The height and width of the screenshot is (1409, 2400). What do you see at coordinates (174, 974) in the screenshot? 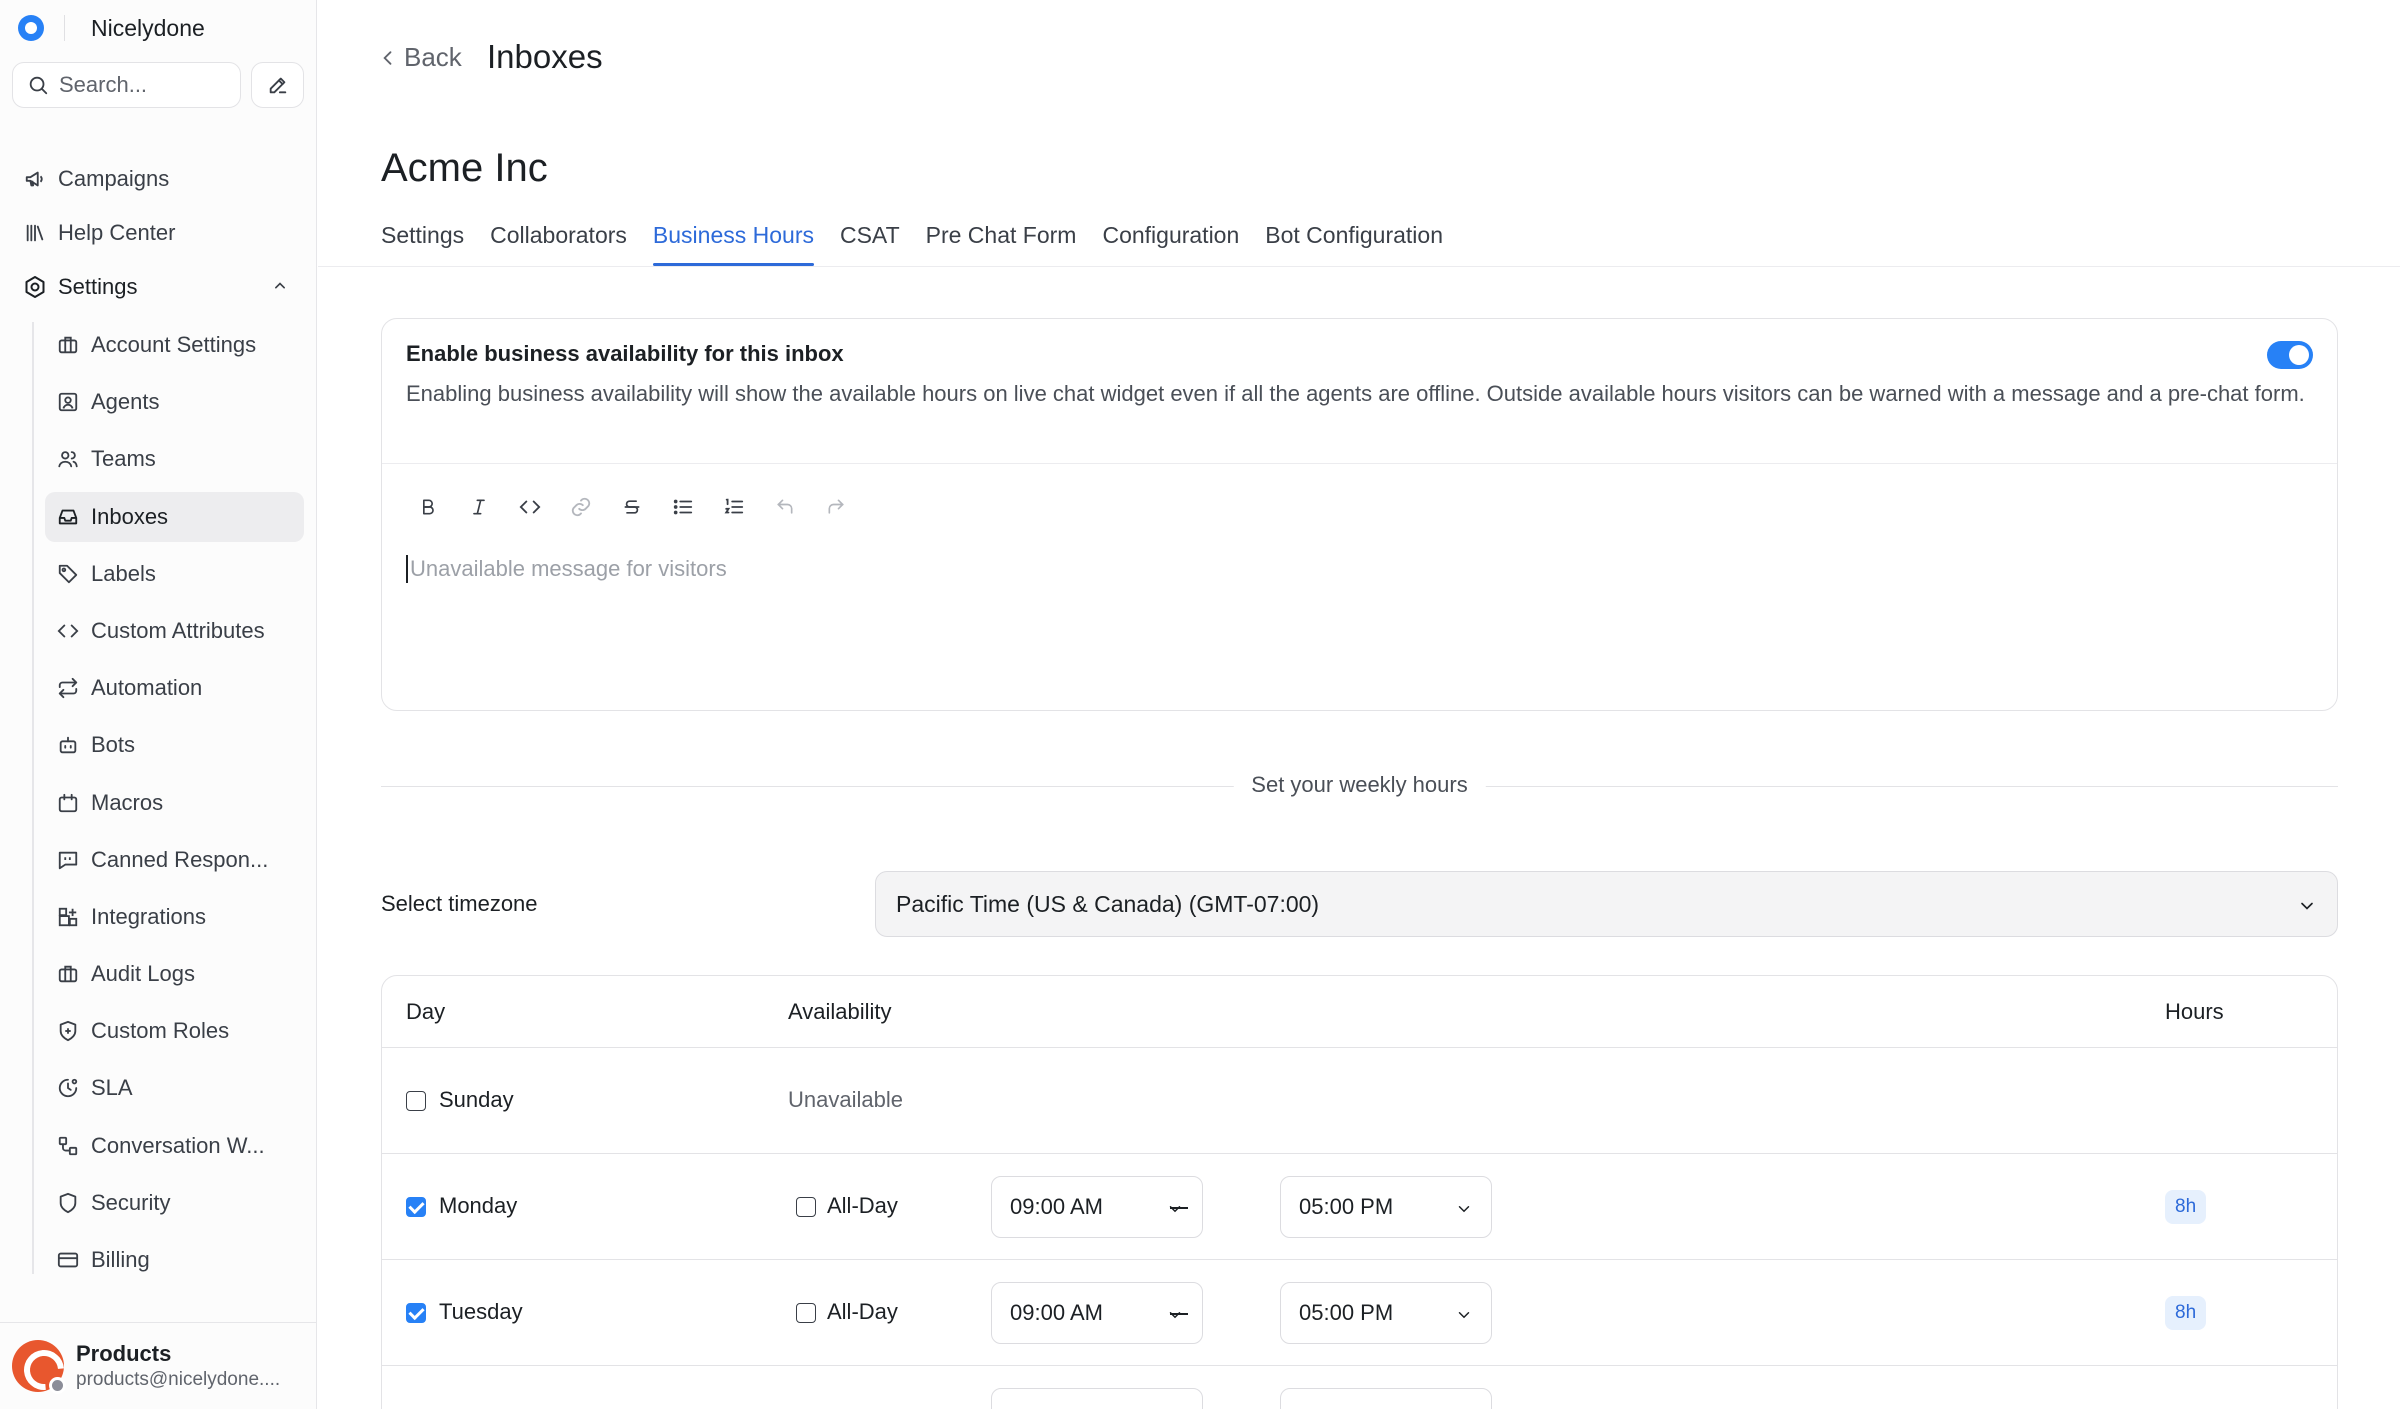
I see `sidebar-item-audit-logs: Audit Logs` at bounding box center [174, 974].